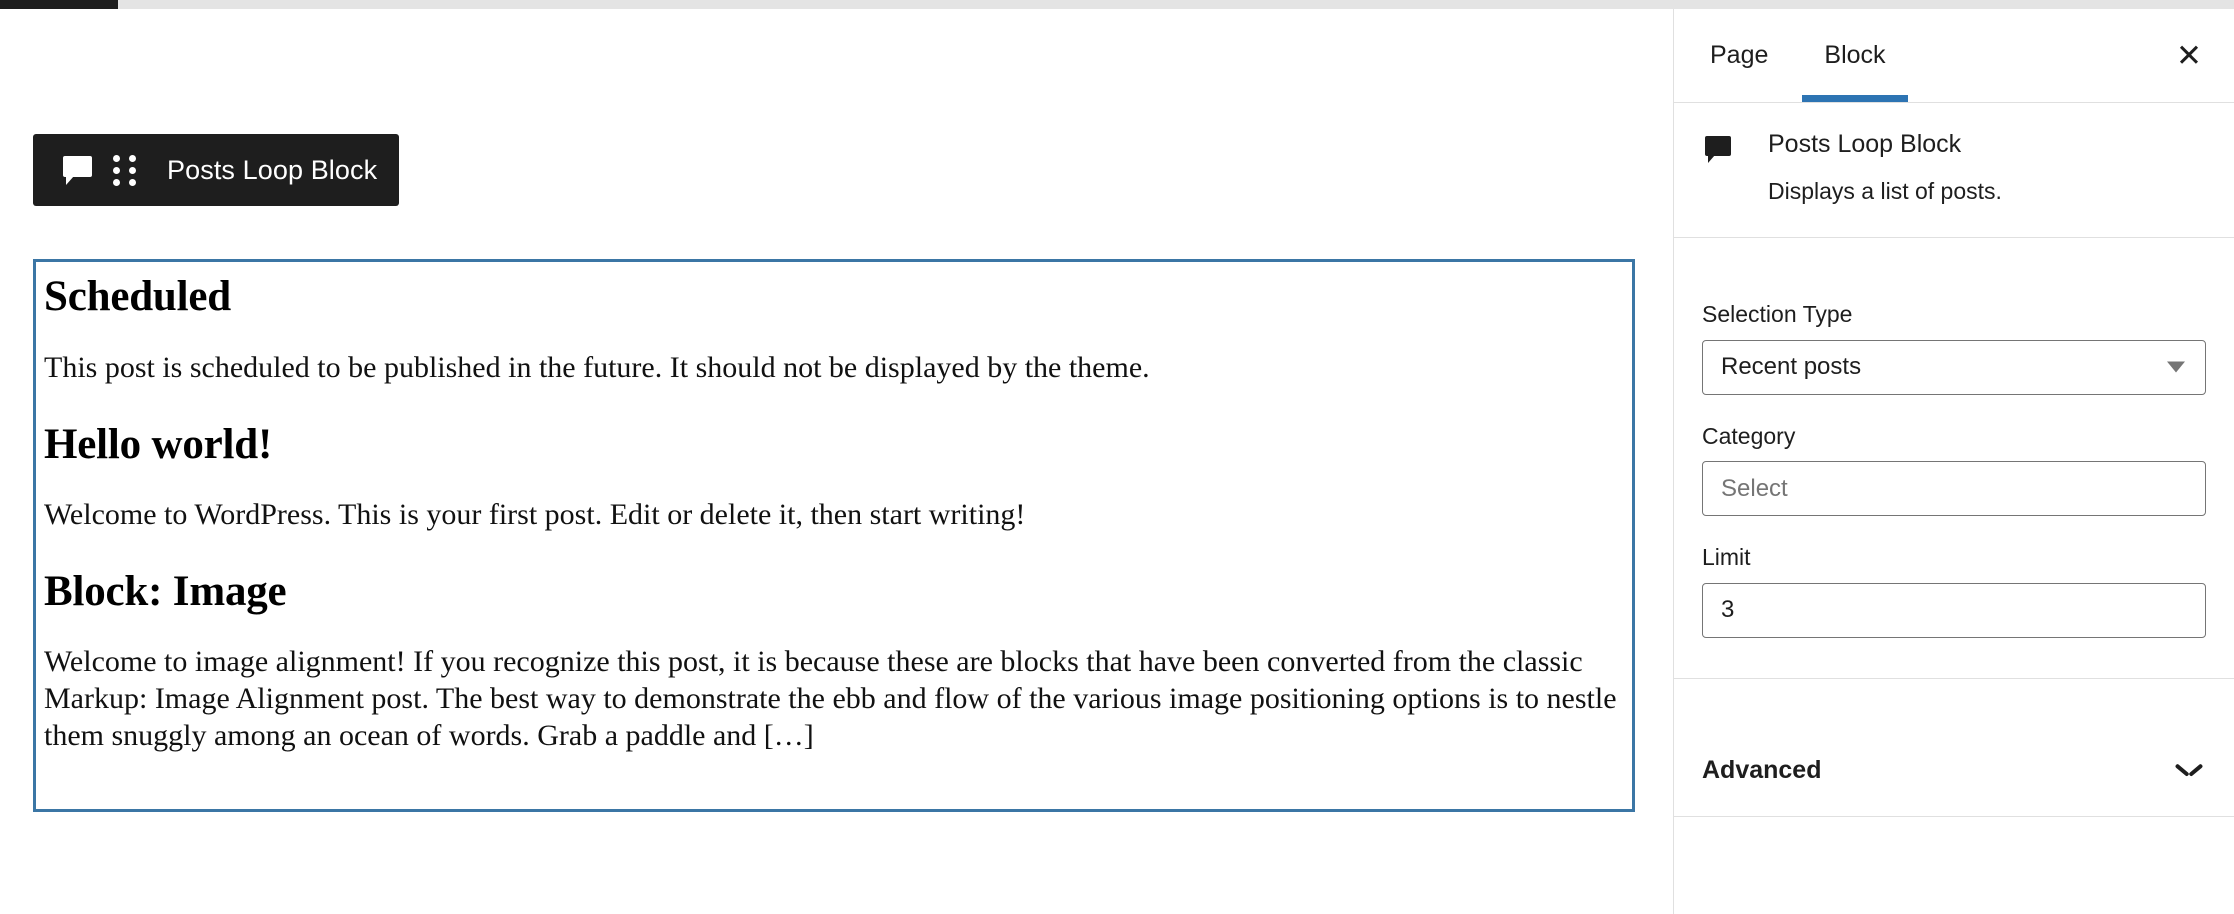 The image size is (2234, 914). What do you see at coordinates (165, 592) in the screenshot?
I see `post-title: Block: Image` at bounding box center [165, 592].